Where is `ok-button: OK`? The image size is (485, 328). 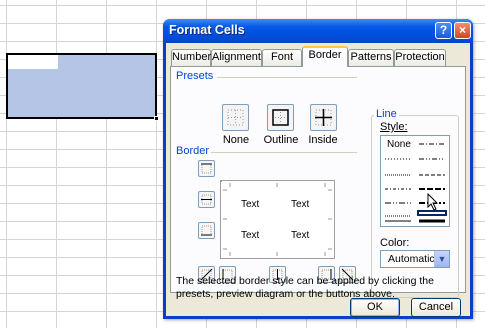
ok-button: OK is located at coordinates (375, 307).